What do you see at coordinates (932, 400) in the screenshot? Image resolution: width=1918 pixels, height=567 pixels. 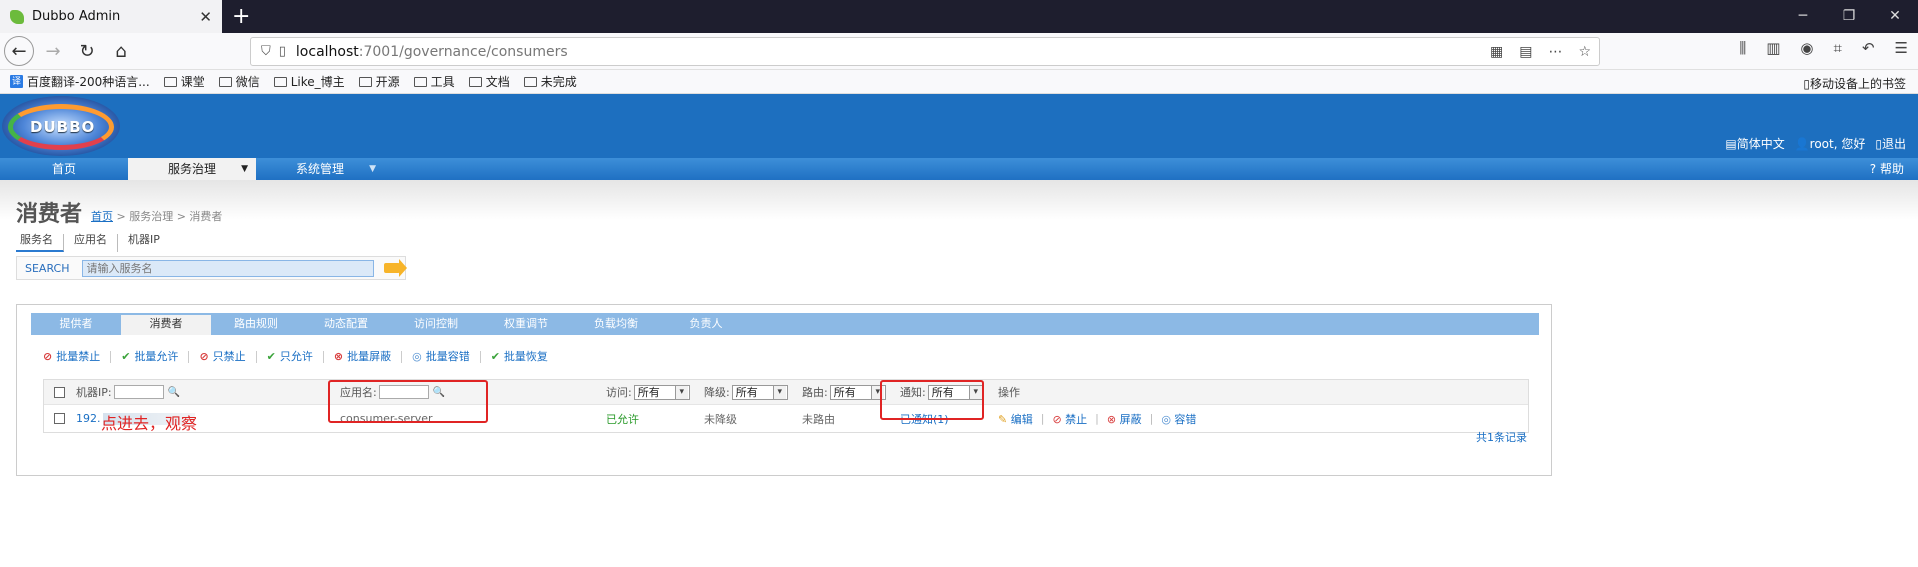 I see `highlight-box-notify` at bounding box center [932, 400].